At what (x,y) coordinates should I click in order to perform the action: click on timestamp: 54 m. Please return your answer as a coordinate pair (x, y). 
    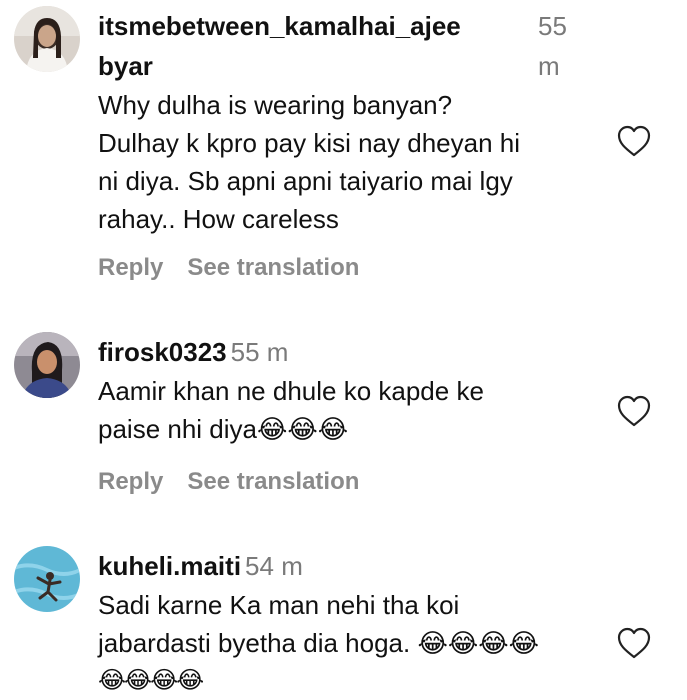
    Looking at the image, I should click on (274, 566).